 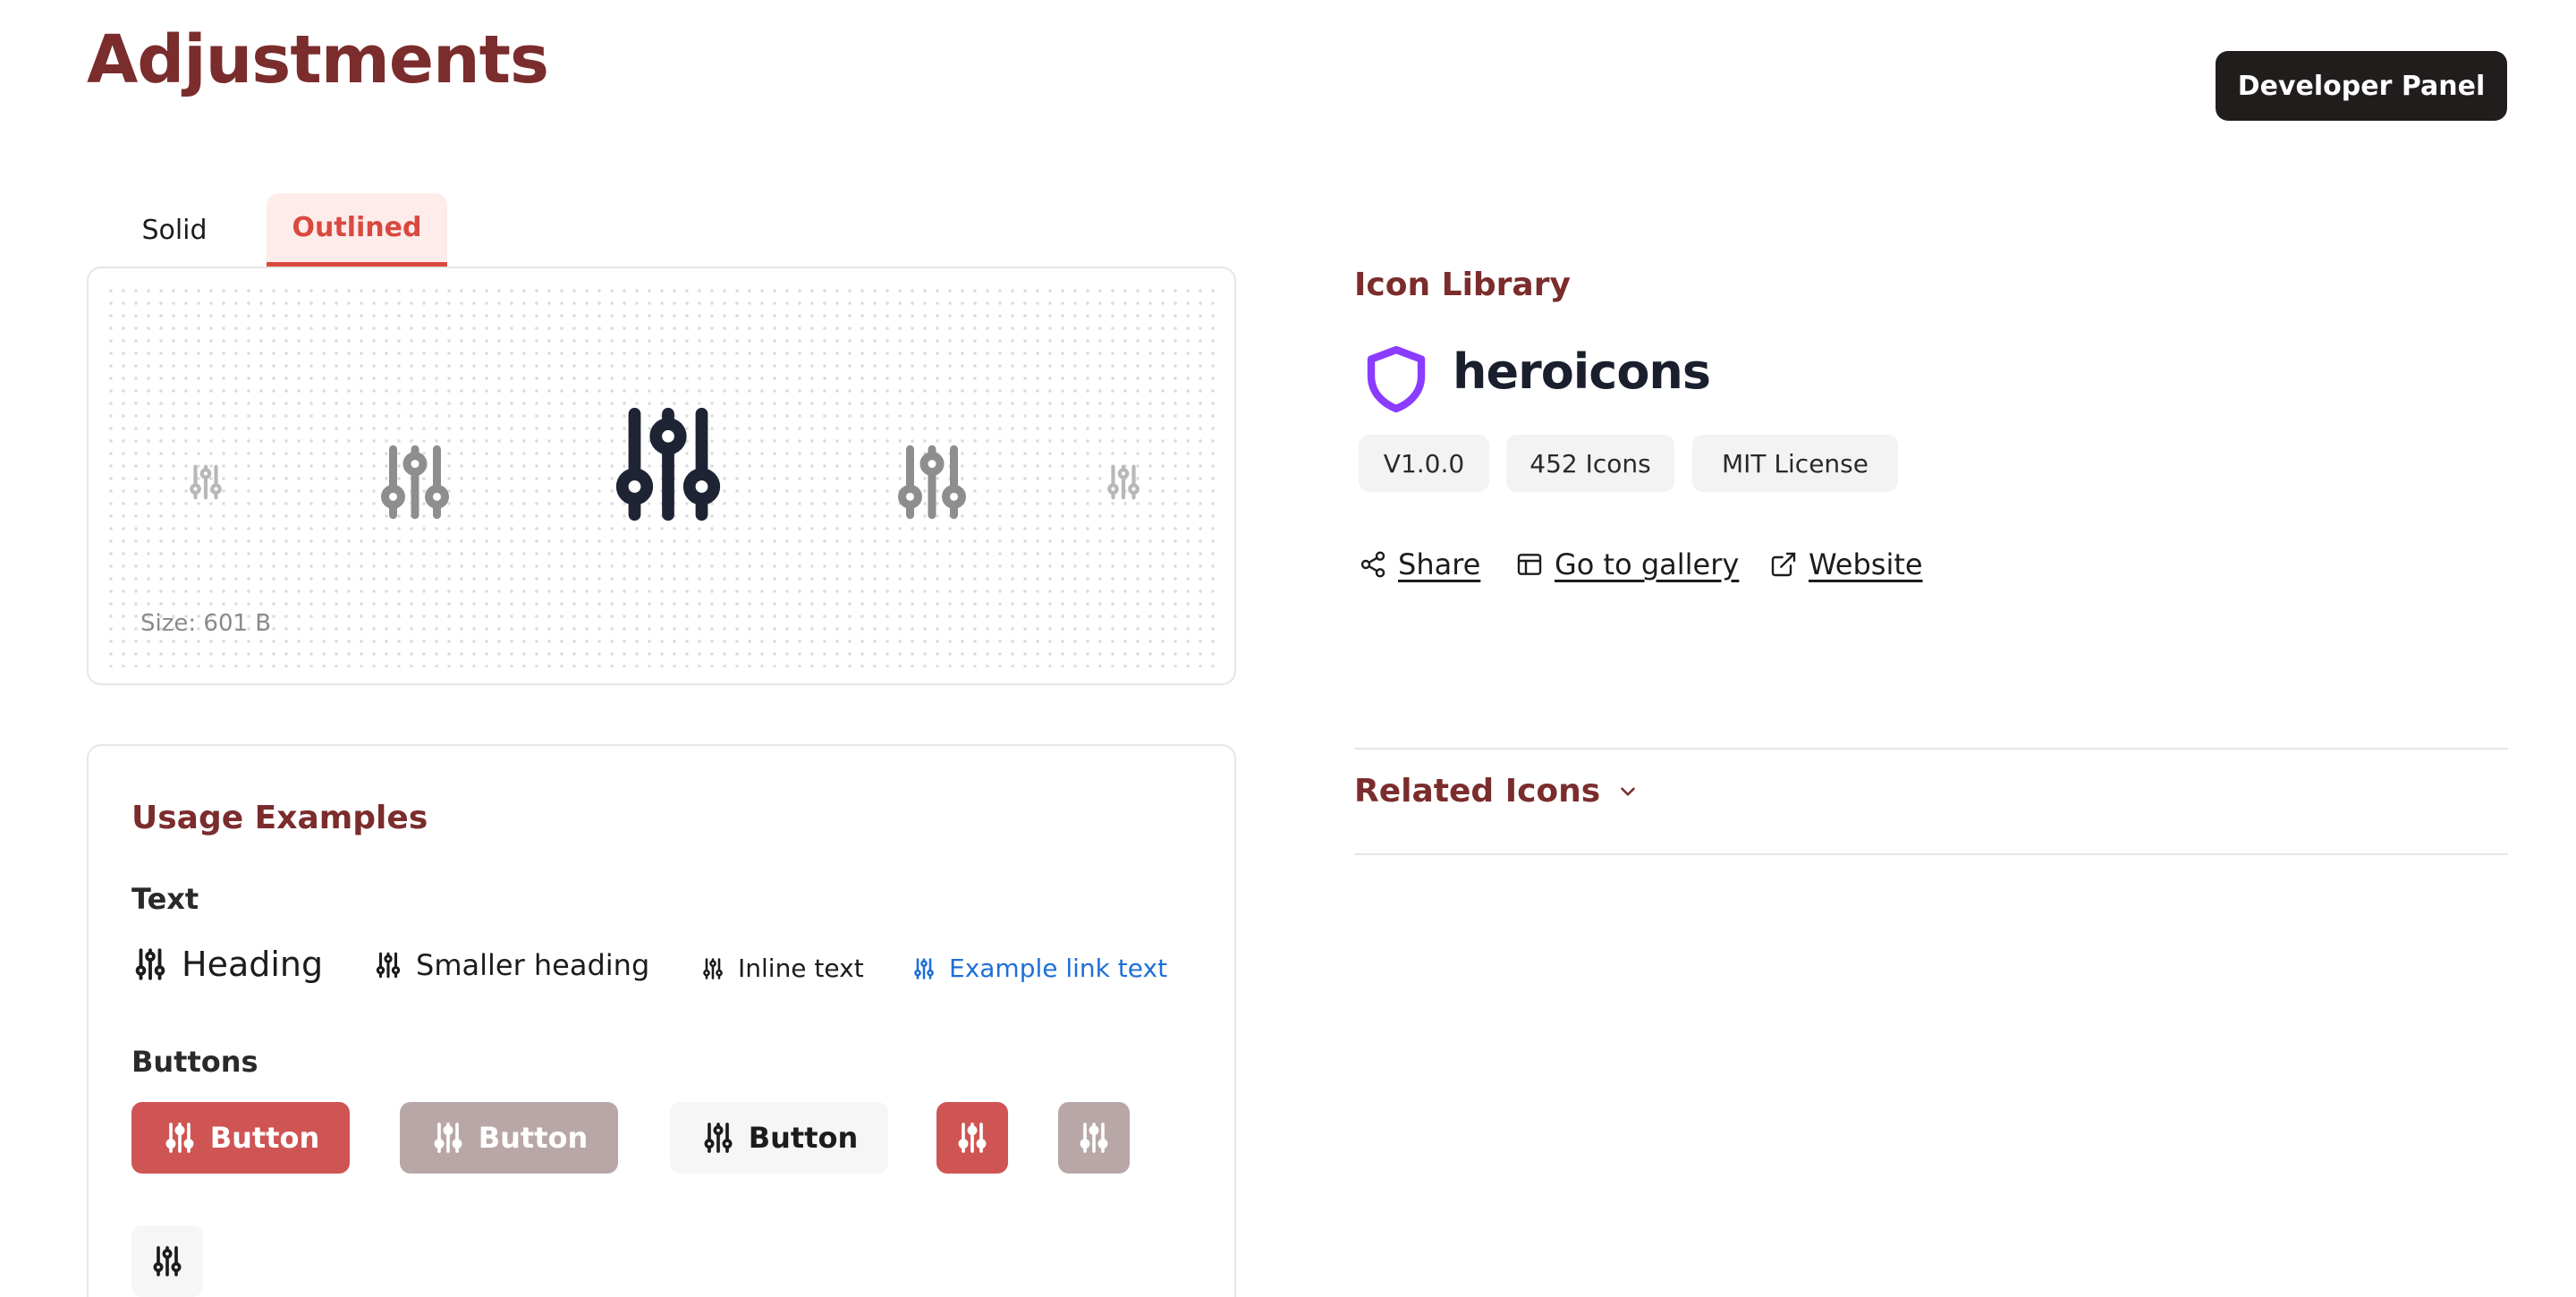 I want to click on example-button-primary: Button, so click(x=240, y=1138).